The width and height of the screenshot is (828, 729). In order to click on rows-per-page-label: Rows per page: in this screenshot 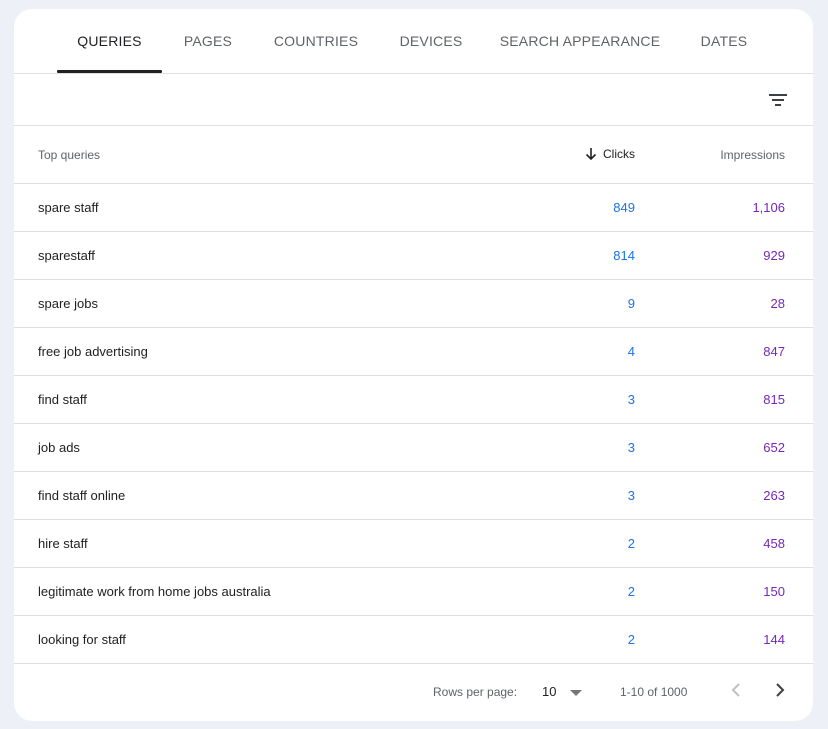, I will do `click(475, 692)`.